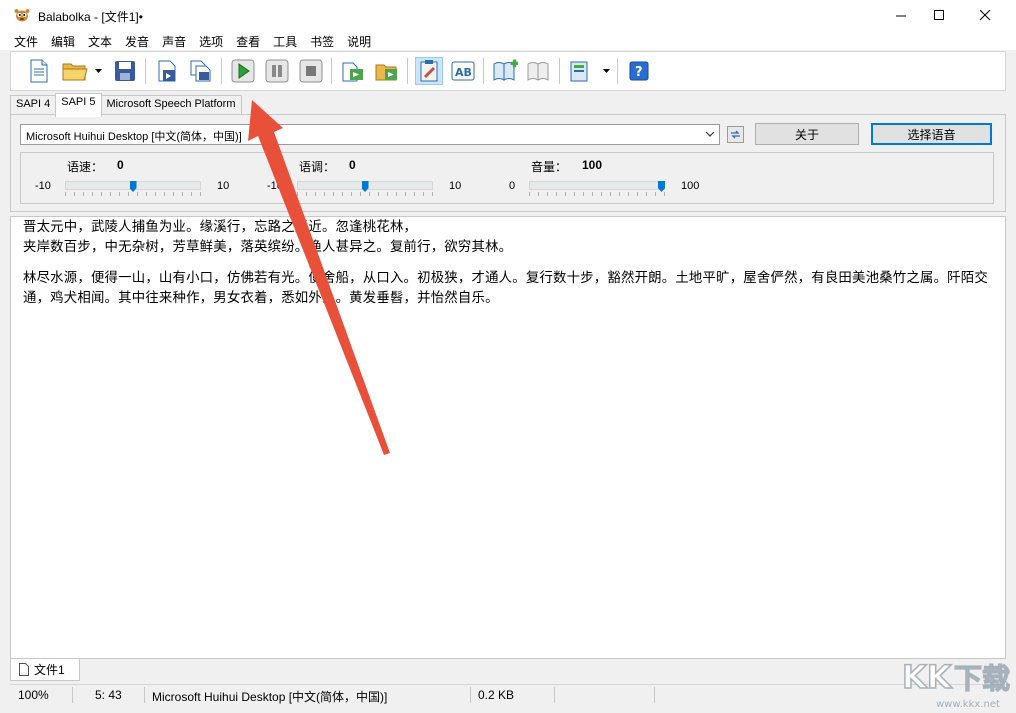 The image size is (1016, 713). I want to click on menu-edit: 编辑, so click(62, 40).